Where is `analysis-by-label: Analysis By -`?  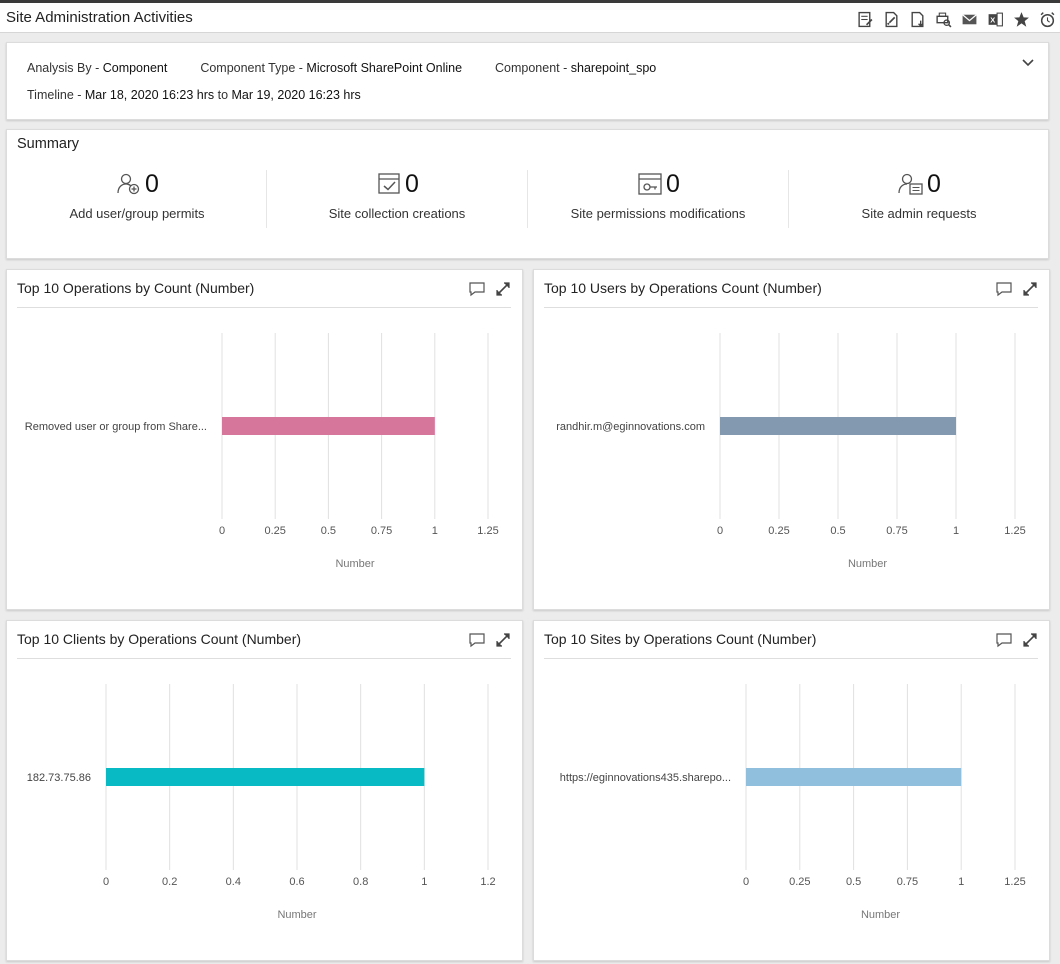
analysis-by-label: Analysis By - is located at coordinates (65, 68).